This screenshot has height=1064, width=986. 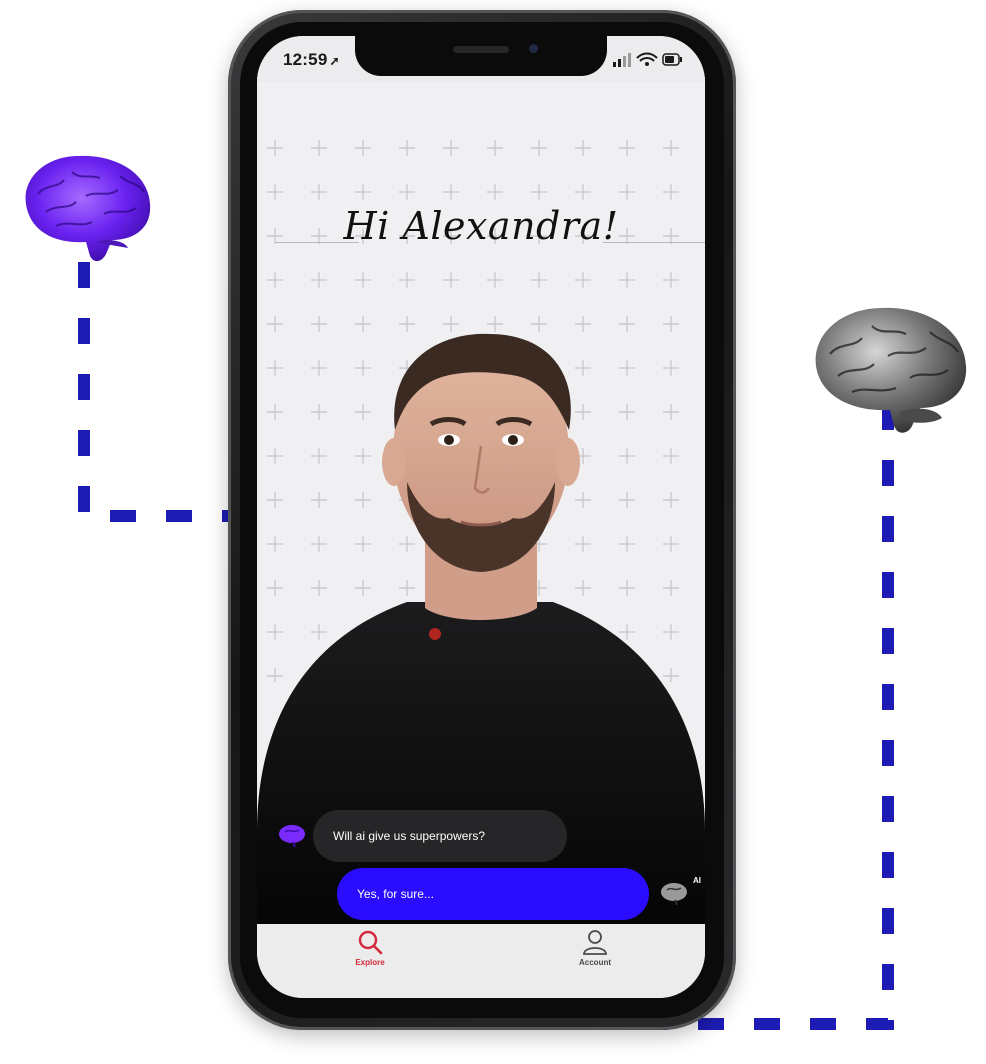 I want to click on brain-avatar-purple-icon, so click(x=292, y=836).